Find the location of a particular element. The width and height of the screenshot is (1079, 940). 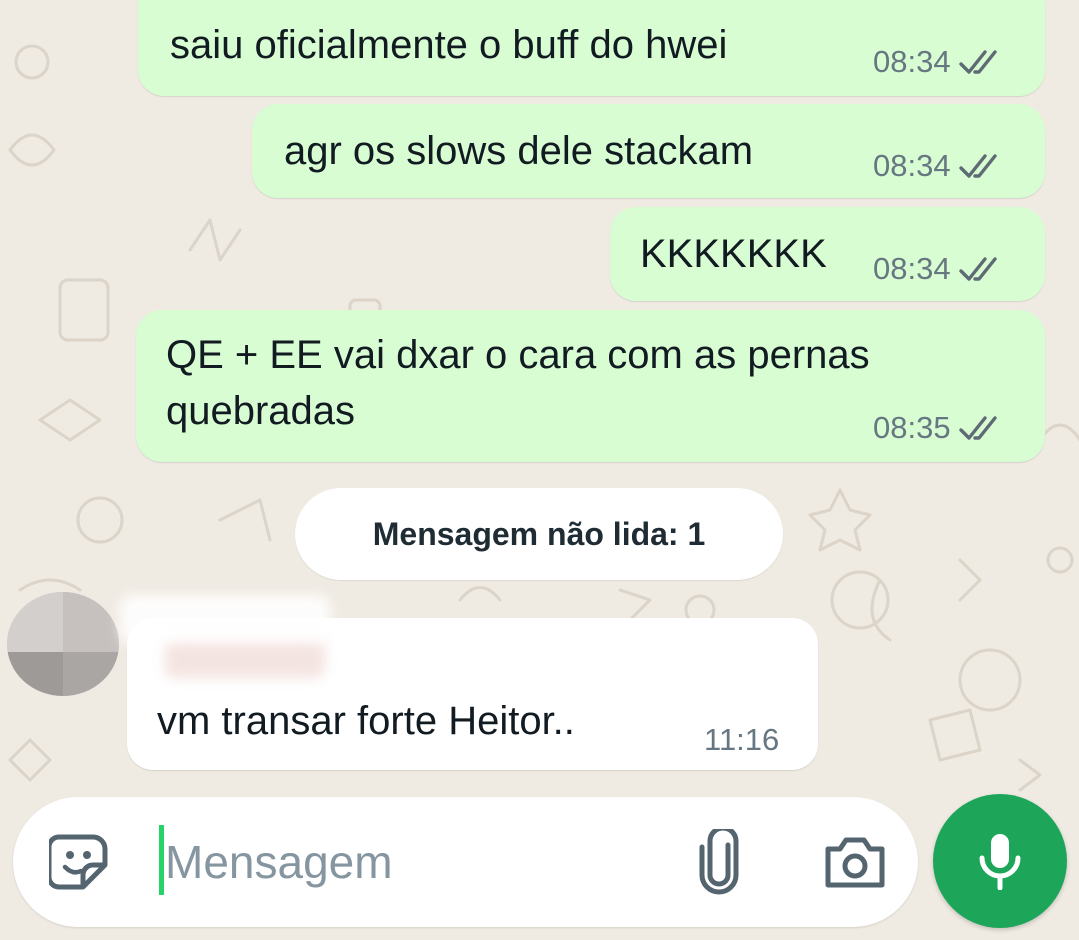

message-text: saiu oficialmente o buff do hwei is located at coordinates (449, 45).